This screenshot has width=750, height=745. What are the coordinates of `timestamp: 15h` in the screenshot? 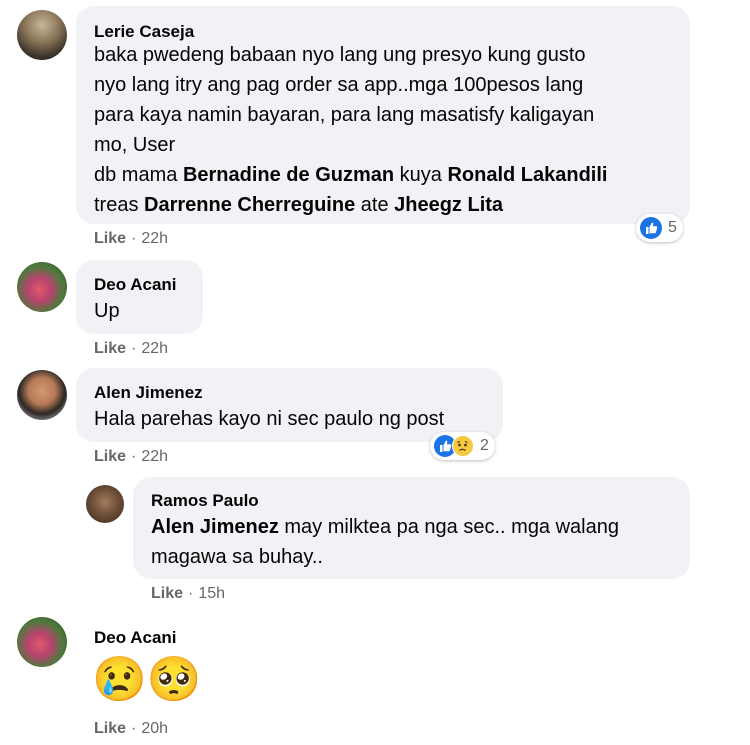 It's located at (211, 593).